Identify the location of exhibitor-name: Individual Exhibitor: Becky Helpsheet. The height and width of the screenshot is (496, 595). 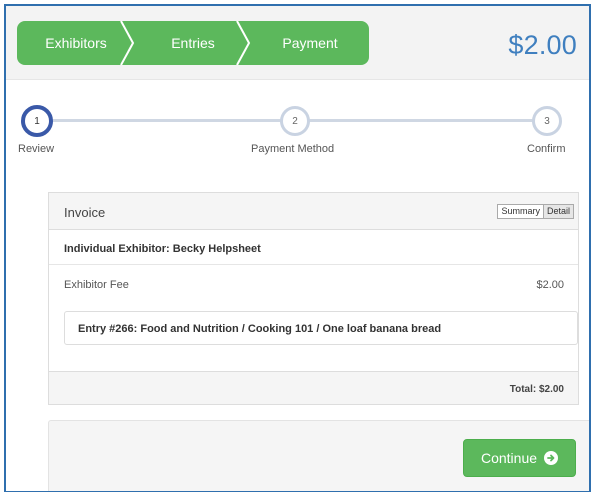
(162, 249).